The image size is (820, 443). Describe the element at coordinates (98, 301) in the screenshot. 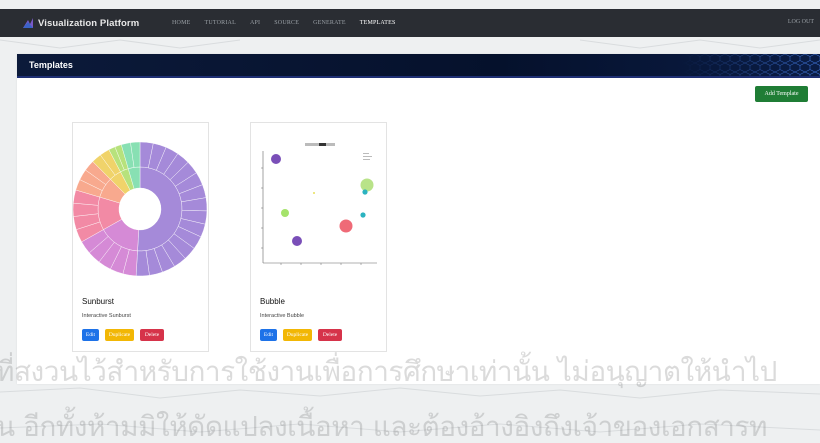

I see `card-title: Sunburst` at that location.